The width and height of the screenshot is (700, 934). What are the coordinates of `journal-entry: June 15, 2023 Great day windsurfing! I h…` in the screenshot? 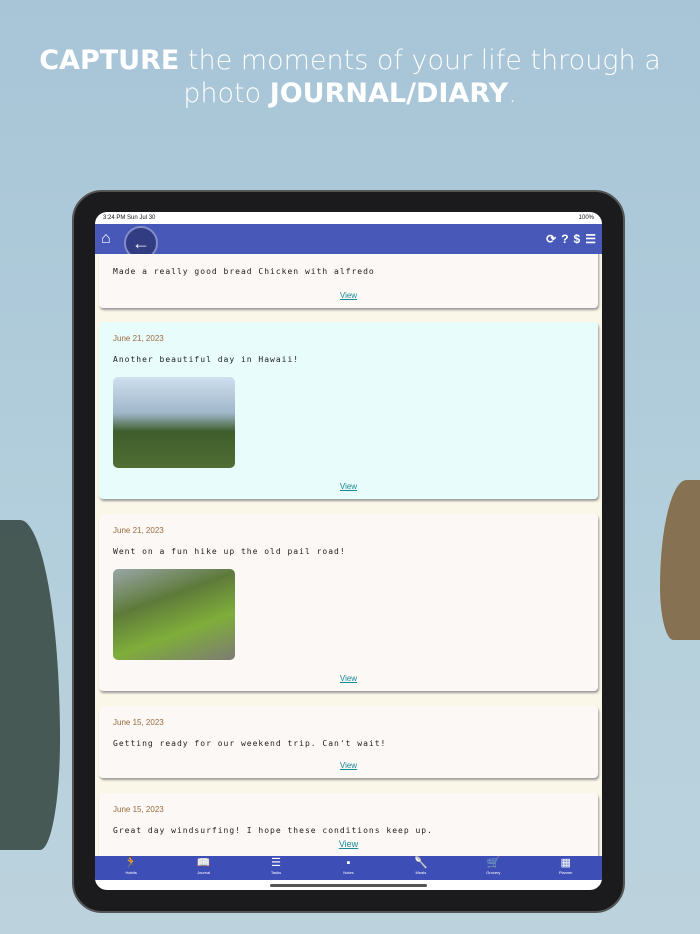 It's located at (348, 824).